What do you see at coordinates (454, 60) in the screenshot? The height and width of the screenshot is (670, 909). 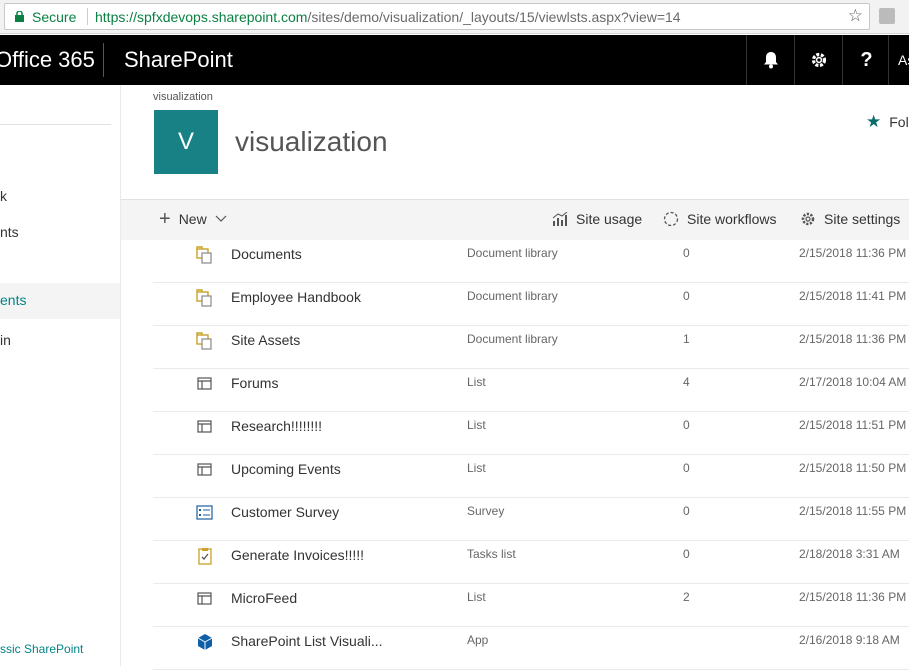 I see `suite-bar: Office 365 SharePoint ? As` at bounding box center [454, 60].